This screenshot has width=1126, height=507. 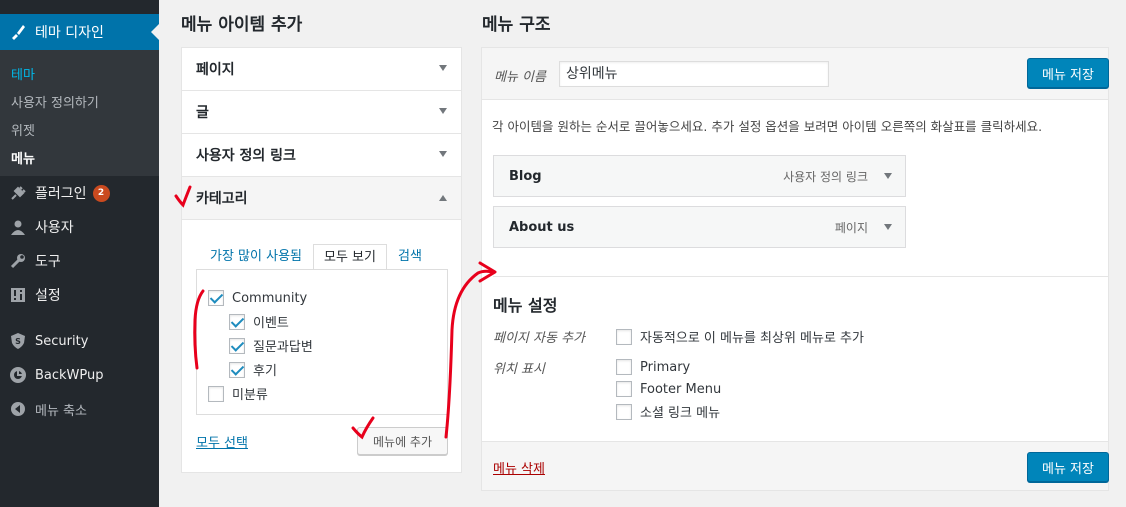 What do you see at coordinates (18, 227) in the screenshot?
I see `user-icon` at bounding box center [18, 227].